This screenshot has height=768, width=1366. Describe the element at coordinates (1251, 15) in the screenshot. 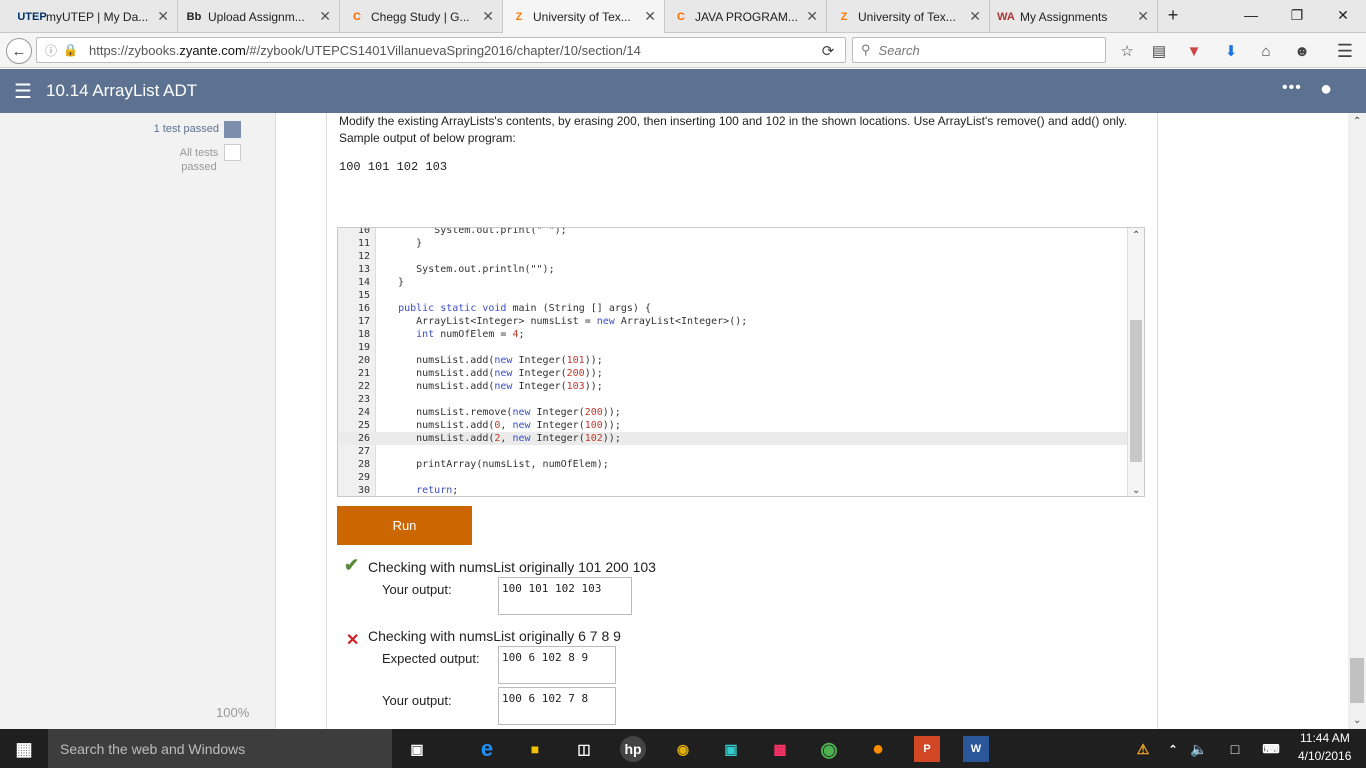

I see `minimize-button: —` at that location.